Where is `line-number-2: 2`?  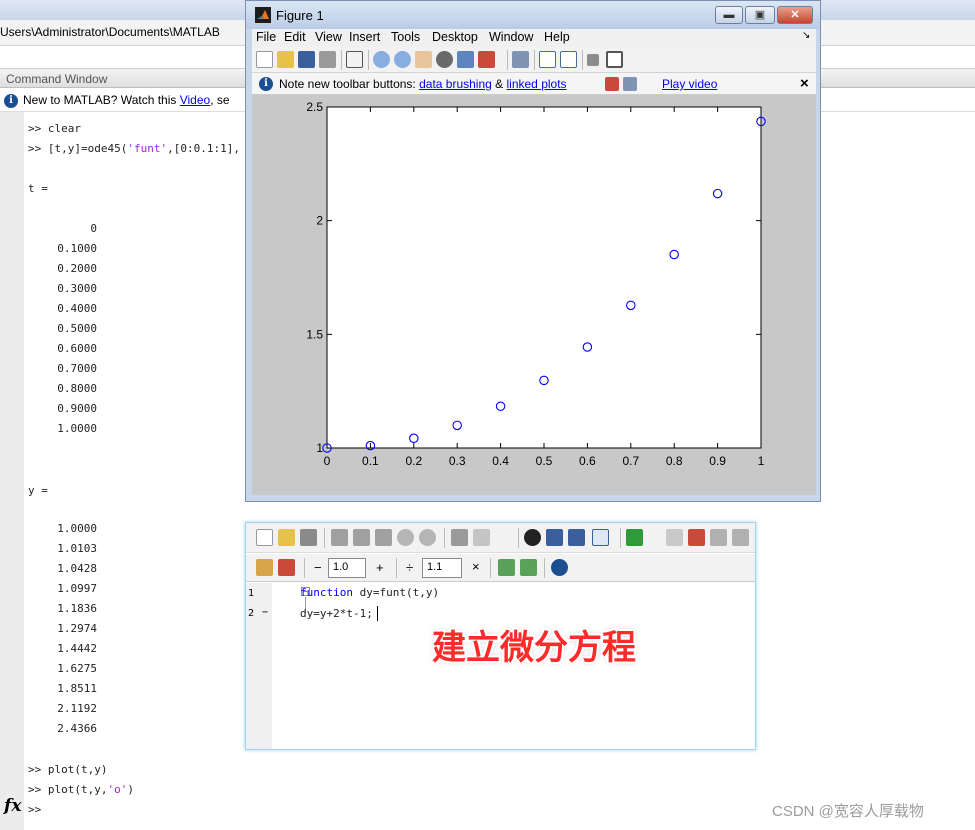
line-number-2: 2 is located at coordinates (251, 613).